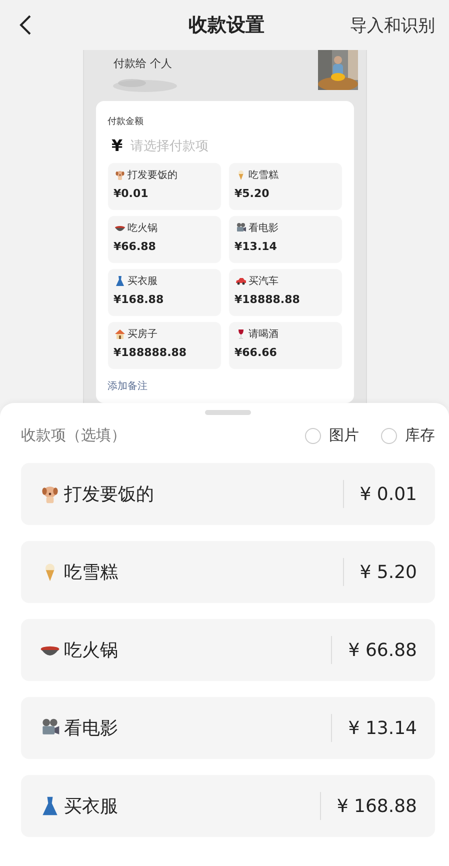  What do you see at coordinates (120, 281) in the screenshot?
I see `dress-icon` at bounding box center [120, 281].